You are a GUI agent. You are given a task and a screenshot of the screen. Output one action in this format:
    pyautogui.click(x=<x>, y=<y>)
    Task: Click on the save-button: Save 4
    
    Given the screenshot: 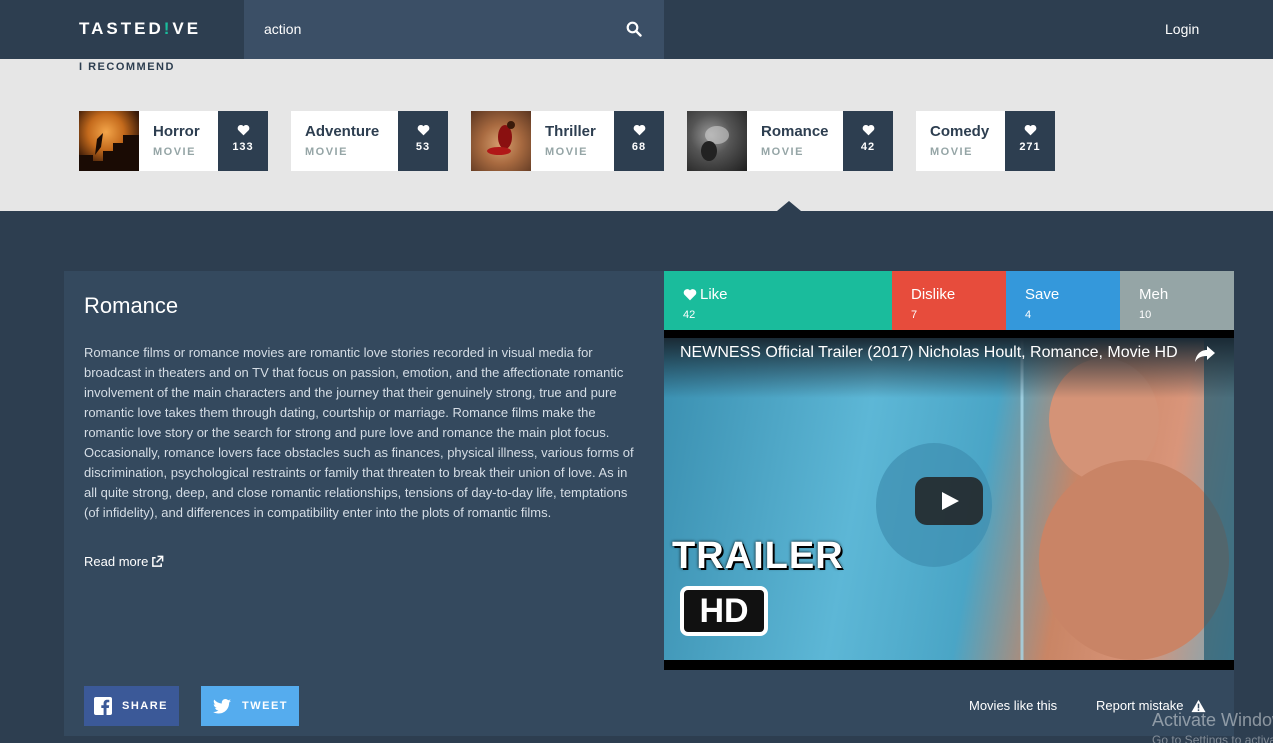 What is the action you would take?
    pyautogui.click(x=1063, y=300)
    